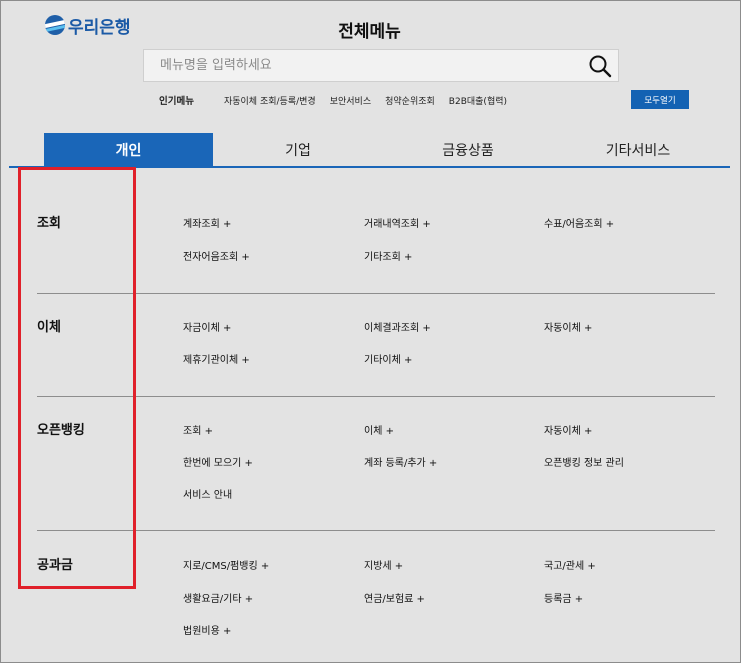 The height and width of the screenshot is (663, 741). Describe the element at coordinates (198, 429) in the screenshot. I see `menu-item: 조회 +` at that location.